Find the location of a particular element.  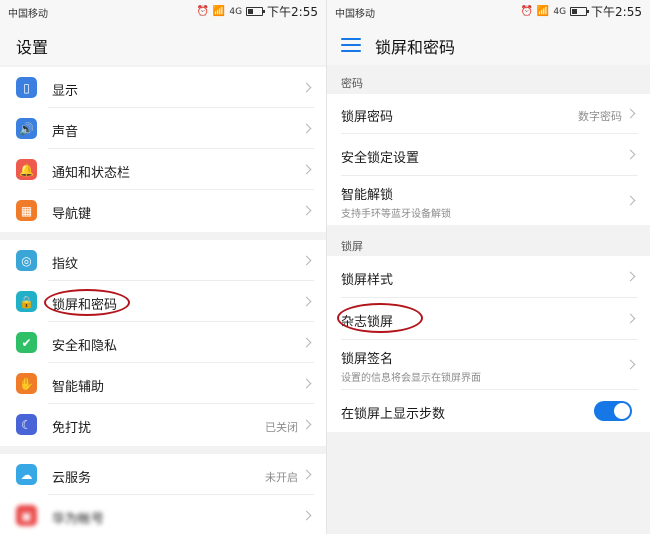

settings-item-label: 华为帐号 is located at coordinates (78, 519).